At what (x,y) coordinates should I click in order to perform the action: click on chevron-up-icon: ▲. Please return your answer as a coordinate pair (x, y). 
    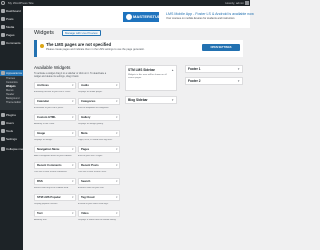
    Looking at the image, I should click on (172, 70).